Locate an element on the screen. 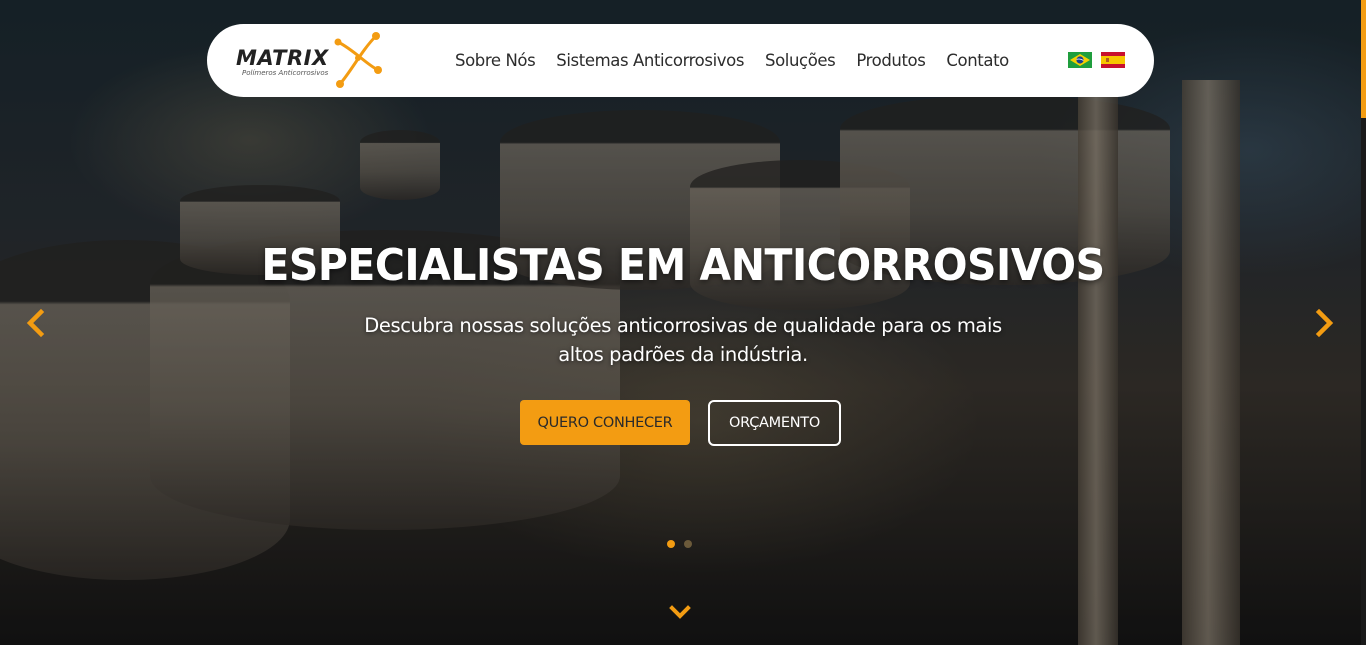  slider-pagination is located at coordinates (679, 544).